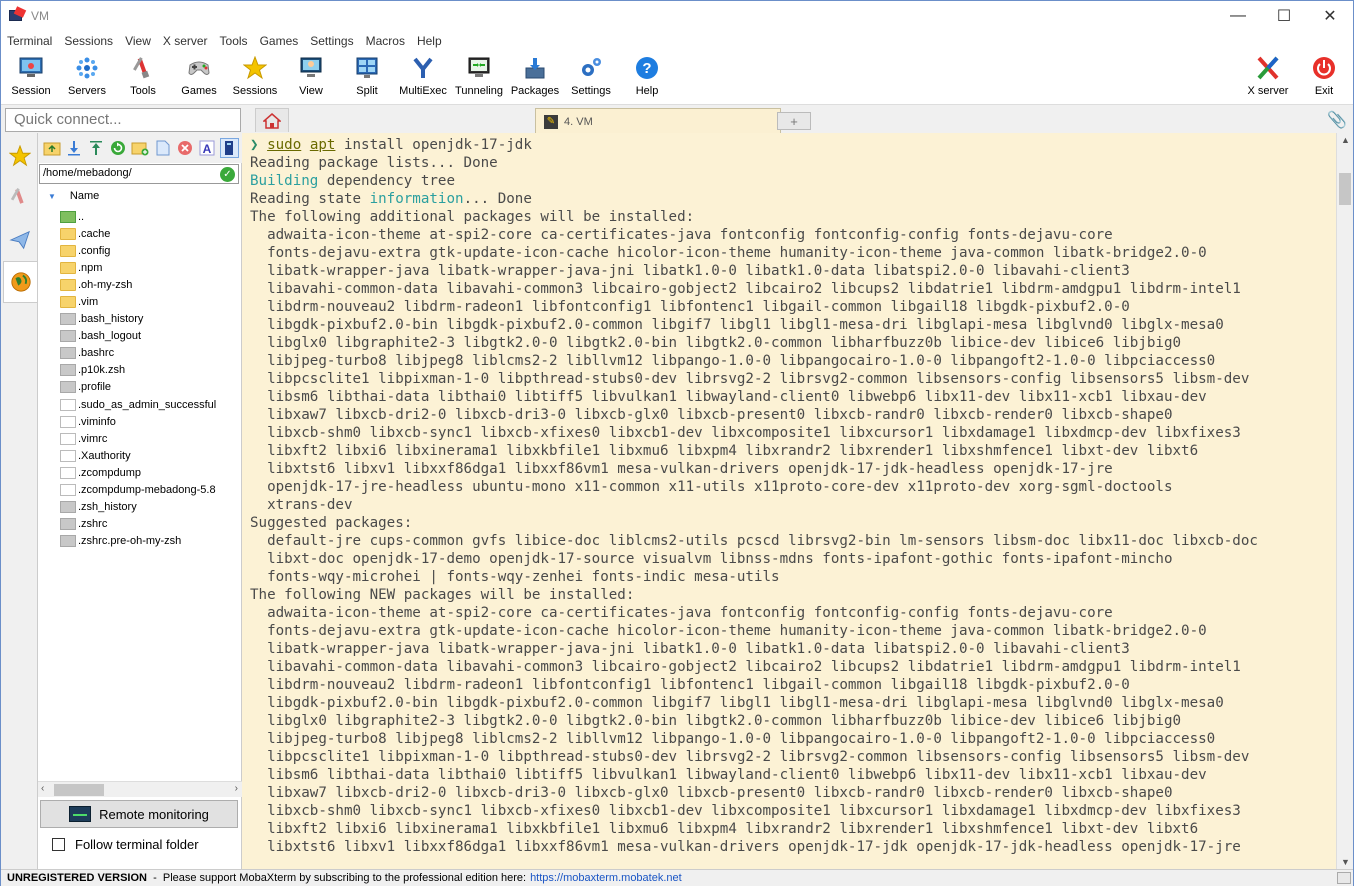 Image resolution: width=1354 pixels, height=886 pixels. I want to click on sftp-side-tab, so click(20, 282).